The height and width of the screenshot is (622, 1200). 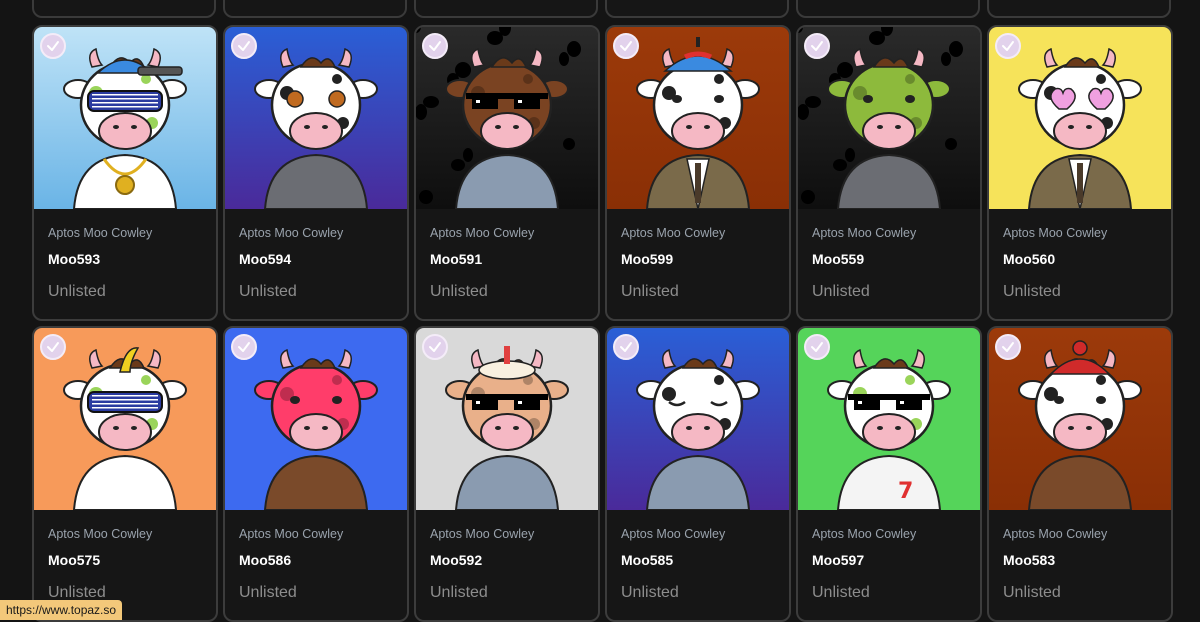 What do you see at coordinates (456, 259) in the screenshot?
I see `token-name: Moo591` at bounding box center [456, 259].